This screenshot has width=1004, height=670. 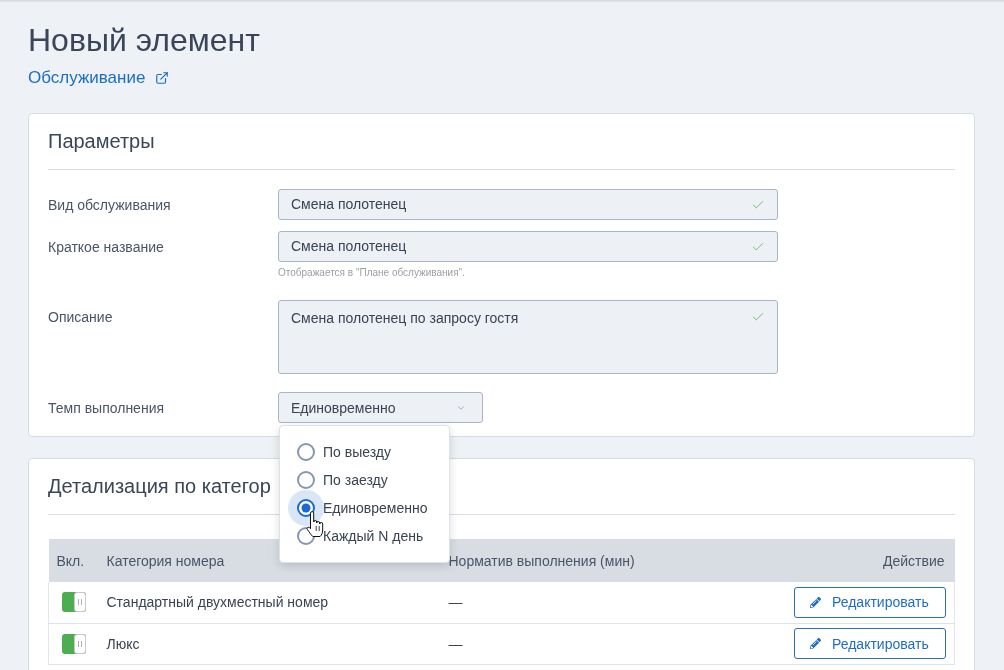 I want to click on select-field: Единовременно, so click(x=380, y=407).